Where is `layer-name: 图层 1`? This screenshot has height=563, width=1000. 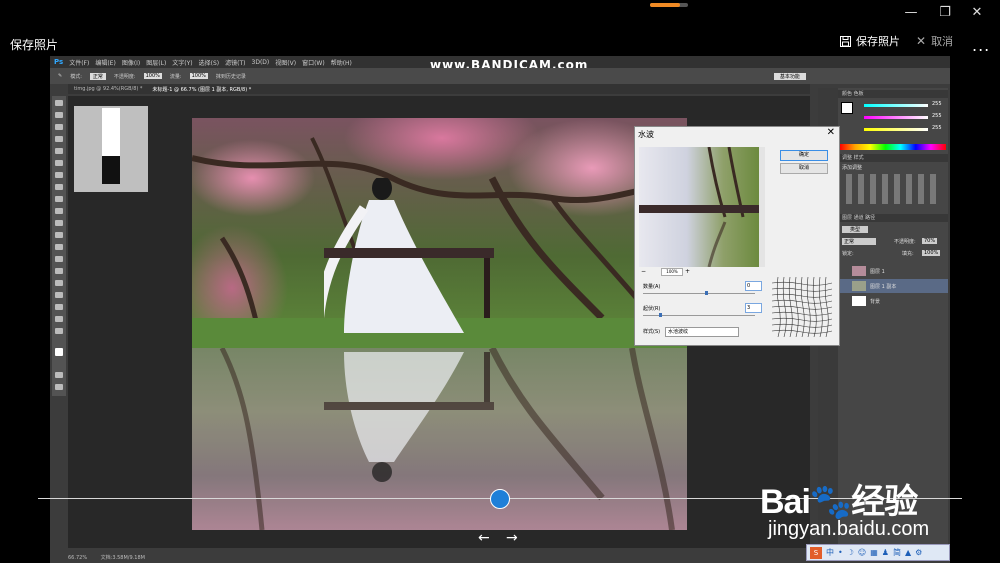
layer-name: 图层 1 is located at coordinates (877, 271).